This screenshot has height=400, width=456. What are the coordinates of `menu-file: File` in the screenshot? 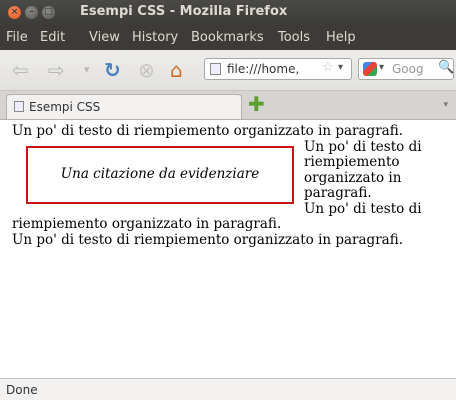 It's located at (17, 37).